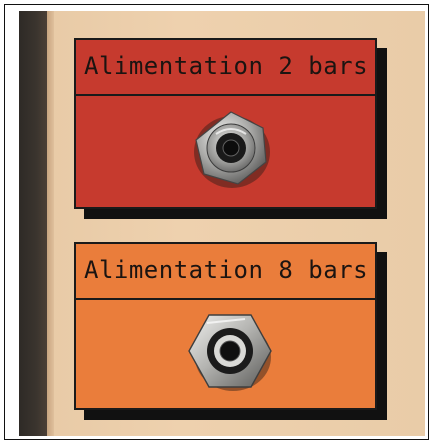 The height and width of the screenshot is (444, 433). I want to click on round-compression-fitting-icon, so click(232, 149).